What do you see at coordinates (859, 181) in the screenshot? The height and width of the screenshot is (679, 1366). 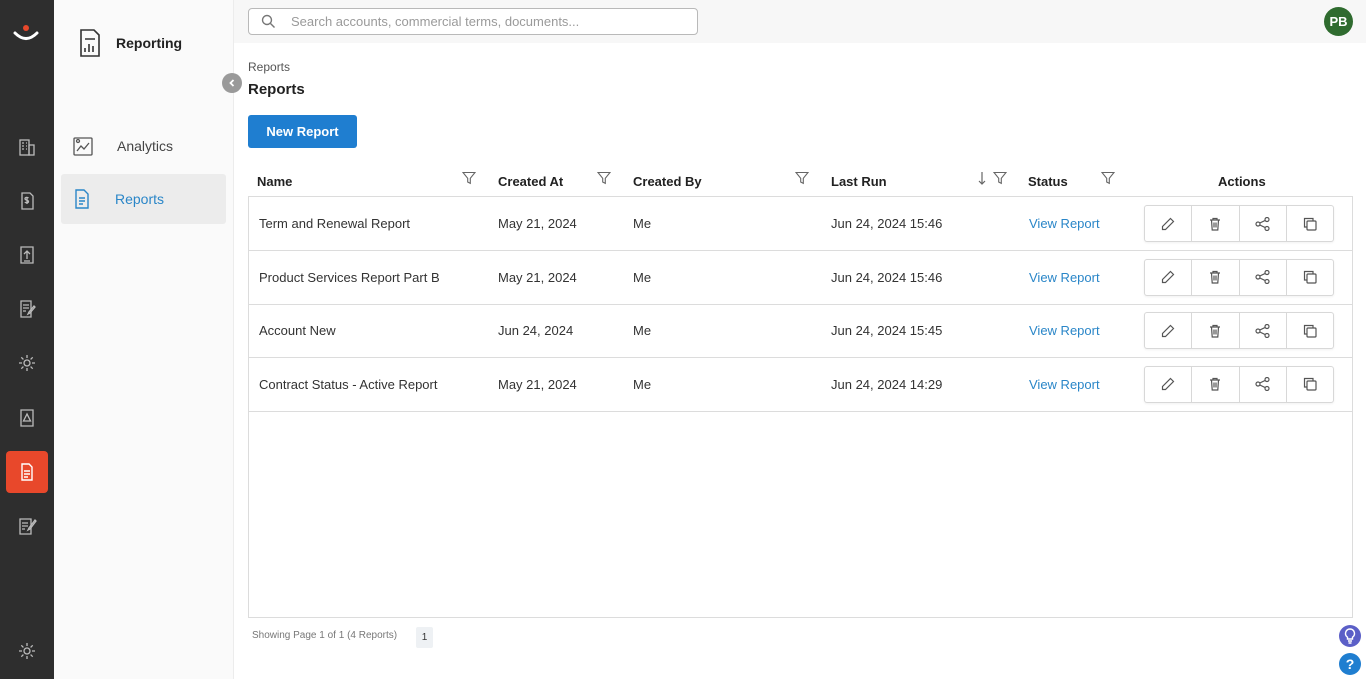 I see `column-header-last-run: Last Run` at bounding box center [859, 181].